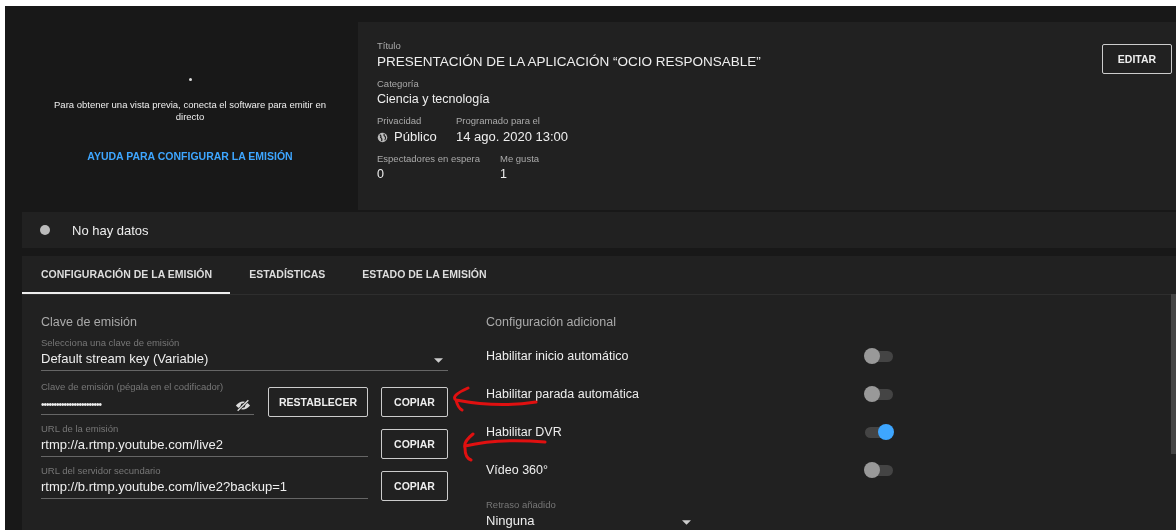 The width and height of the screenshot is (1176, 530). I want to click on status-text: No hay datos, so click(110, 230).